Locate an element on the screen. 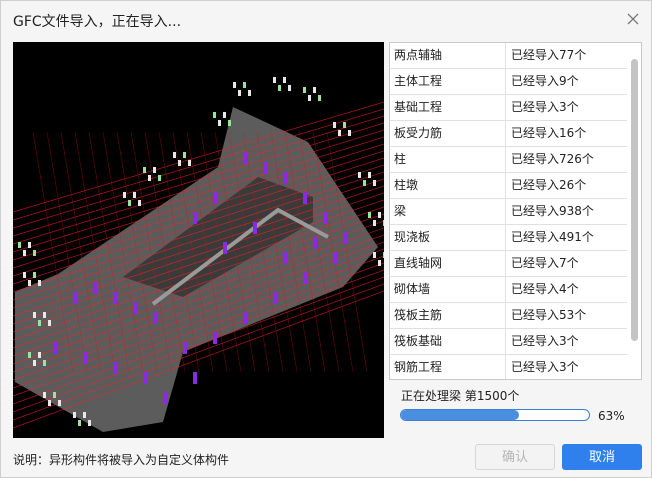 This screenshot has height=478, width=652. table-scrollbar is located at coordinates (635, 211).